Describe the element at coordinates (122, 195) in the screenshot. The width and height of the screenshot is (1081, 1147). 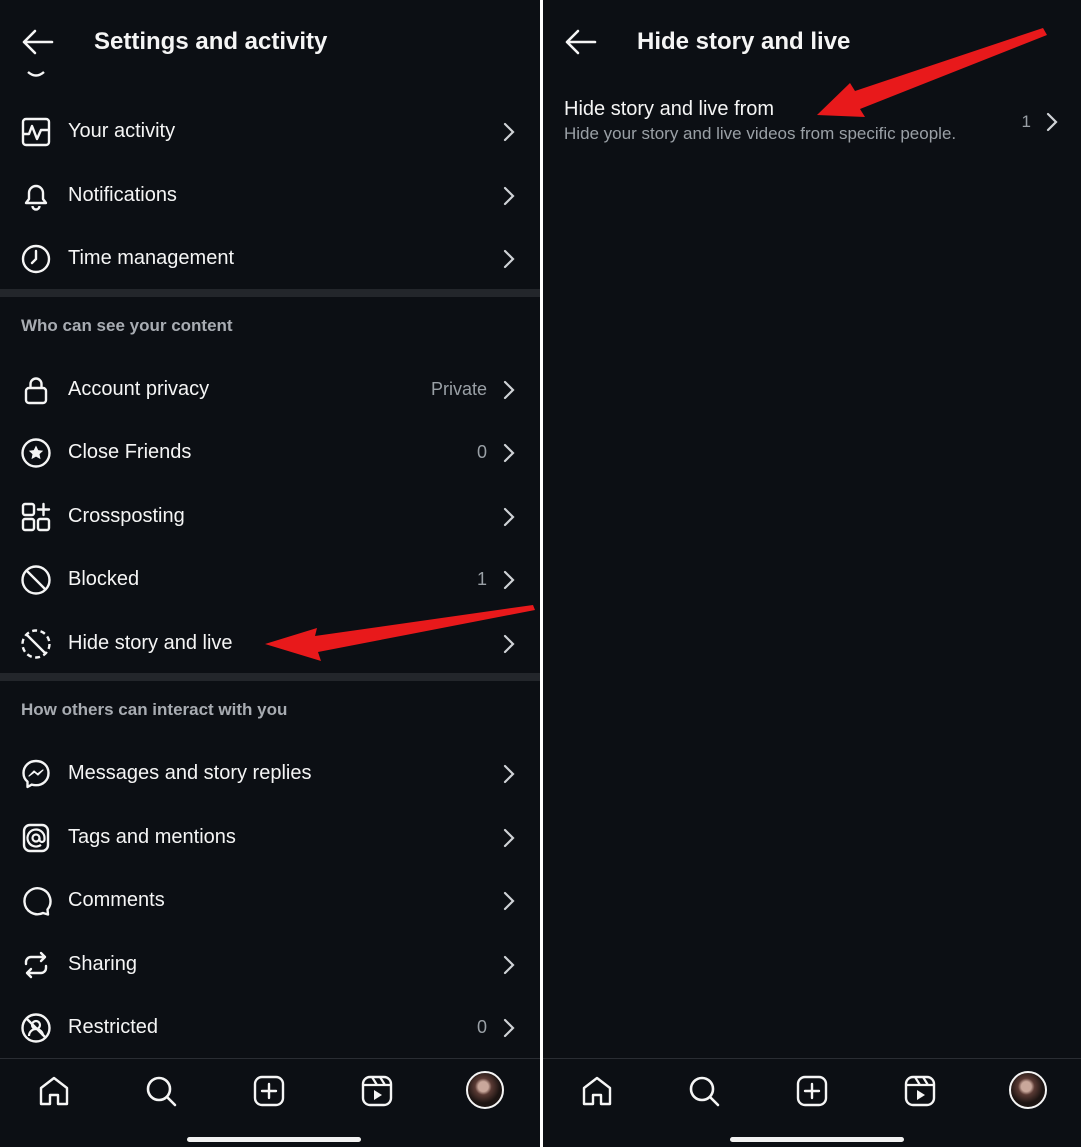
I see `item-label: Notifications` at that location.